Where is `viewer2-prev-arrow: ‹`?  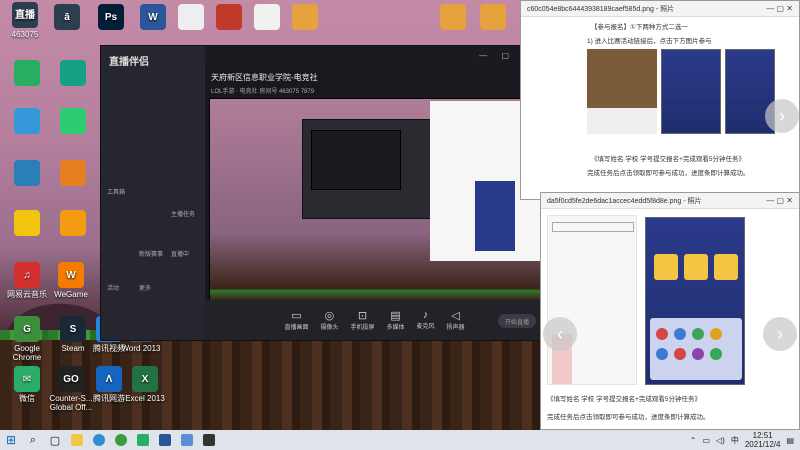 viewer2-prev-arrow: ‹ is located at coordinates (560, 334).